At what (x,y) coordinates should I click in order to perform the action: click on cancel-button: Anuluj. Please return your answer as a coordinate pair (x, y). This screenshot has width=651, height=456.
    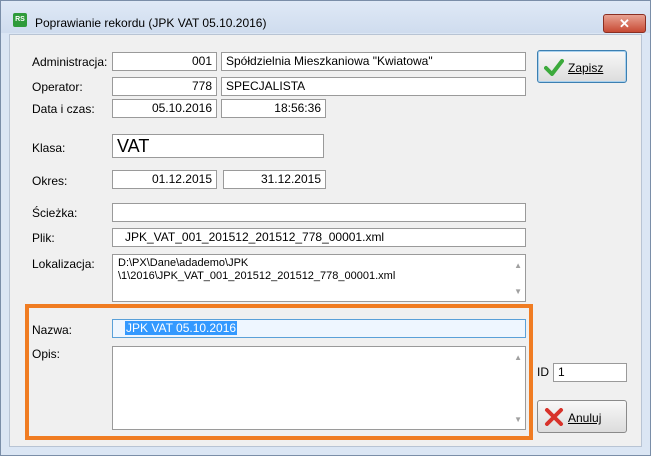
    Looking at the image, I should click on (582, 416).